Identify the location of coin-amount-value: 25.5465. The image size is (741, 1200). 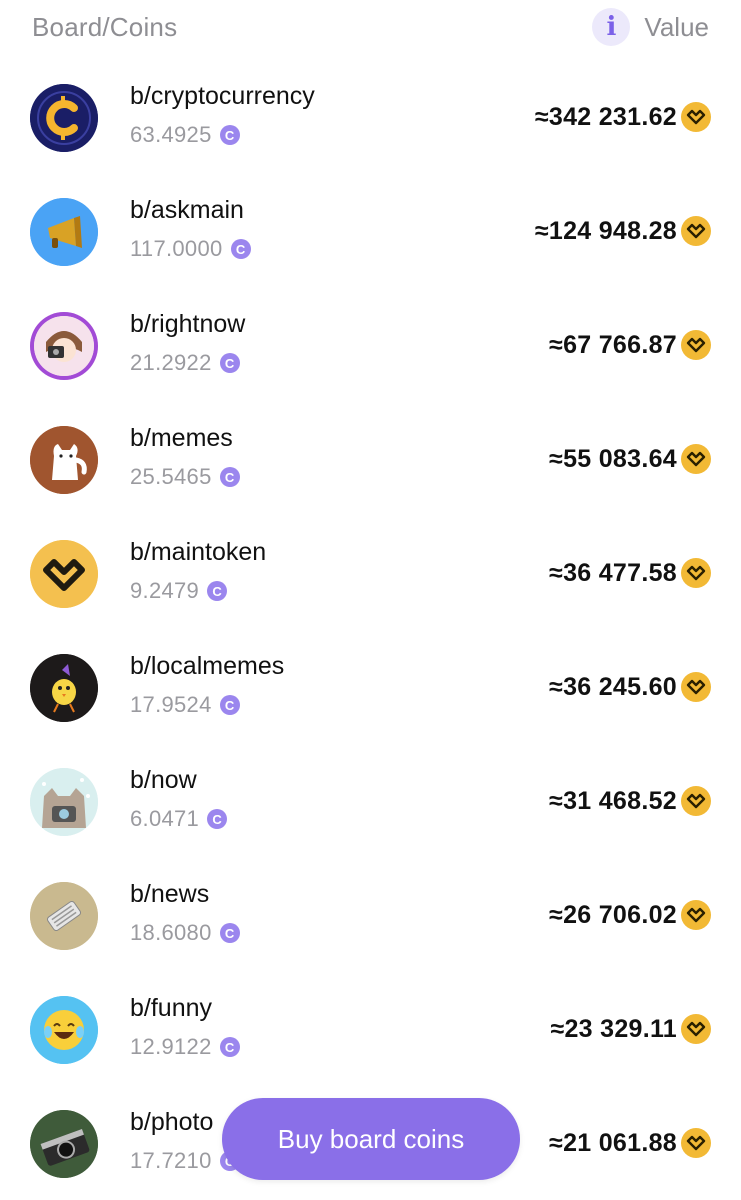
(171, 476).